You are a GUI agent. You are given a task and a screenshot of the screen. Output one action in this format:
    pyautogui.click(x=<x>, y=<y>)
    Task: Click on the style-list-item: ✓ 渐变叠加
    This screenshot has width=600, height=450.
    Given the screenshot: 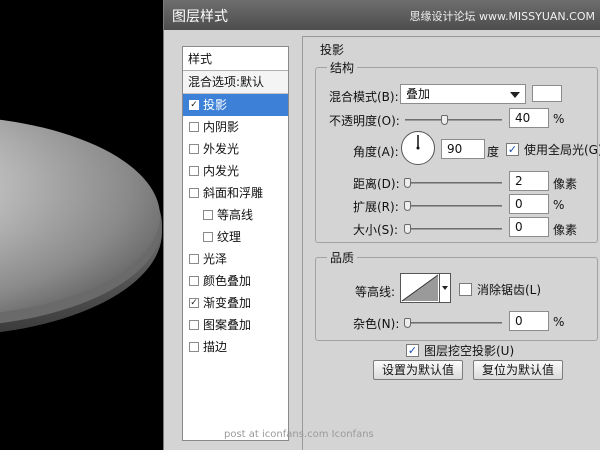 What is the action you would take?
    pyautogui.click(x=235, y=303)
    